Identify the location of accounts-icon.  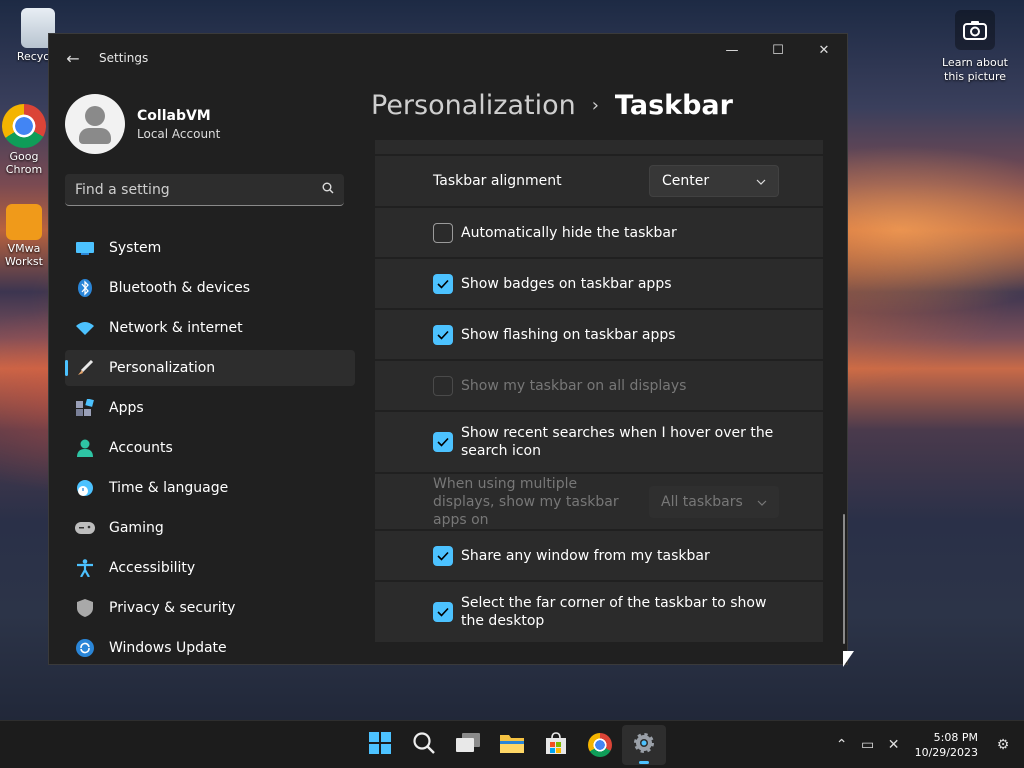
(85, 448).